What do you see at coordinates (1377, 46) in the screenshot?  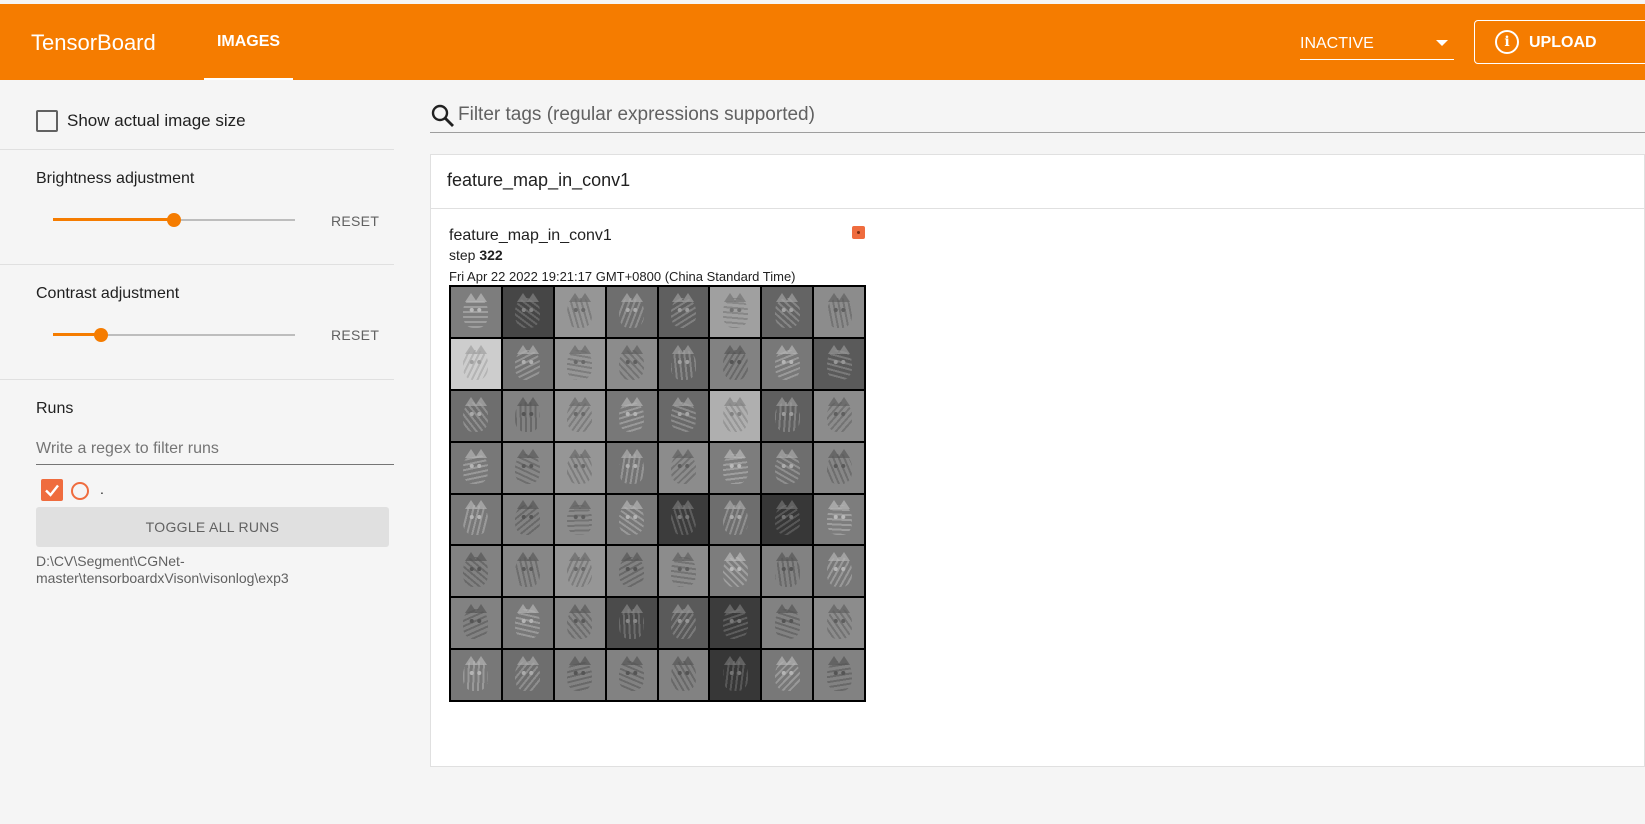 I see `inactive-plugins-select: INACTIVE` at bounding box center [1377, 46].